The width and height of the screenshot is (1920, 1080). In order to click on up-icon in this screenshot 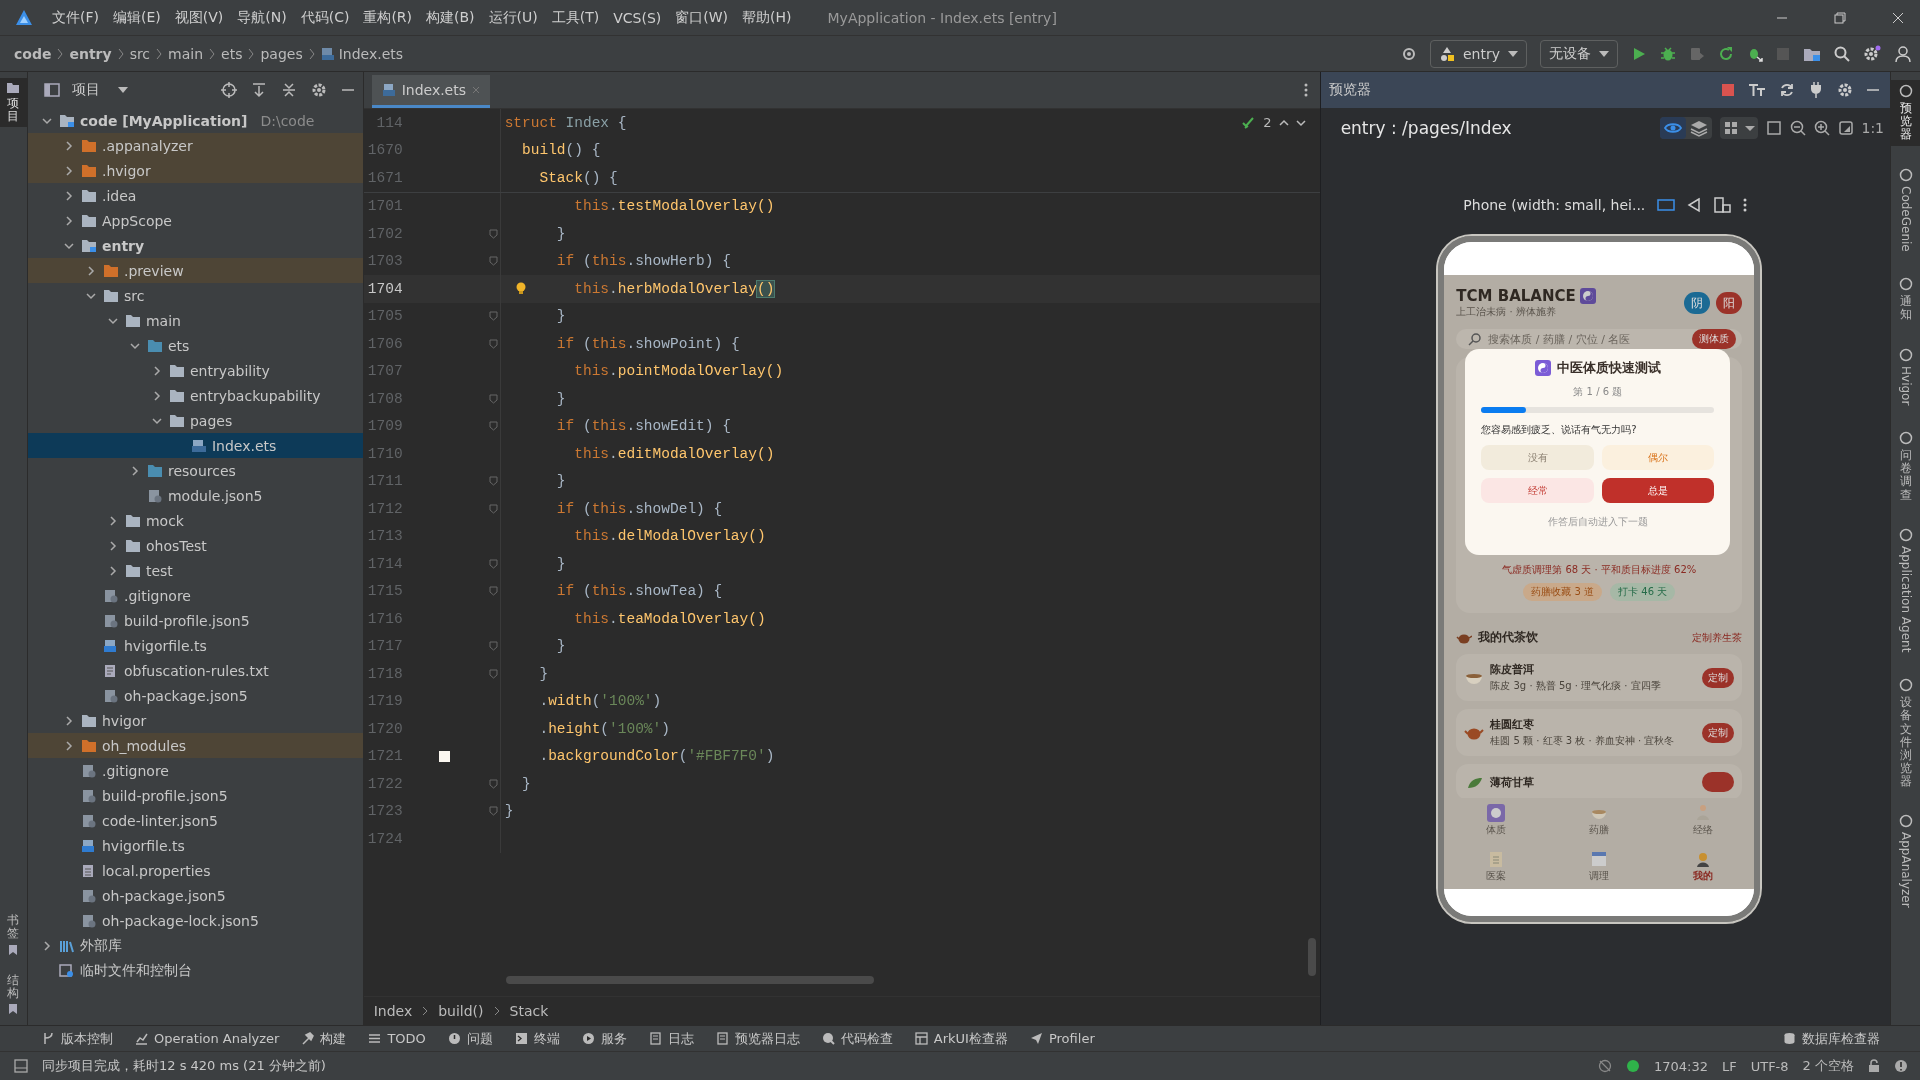, I will do `click(1283, 122)`.